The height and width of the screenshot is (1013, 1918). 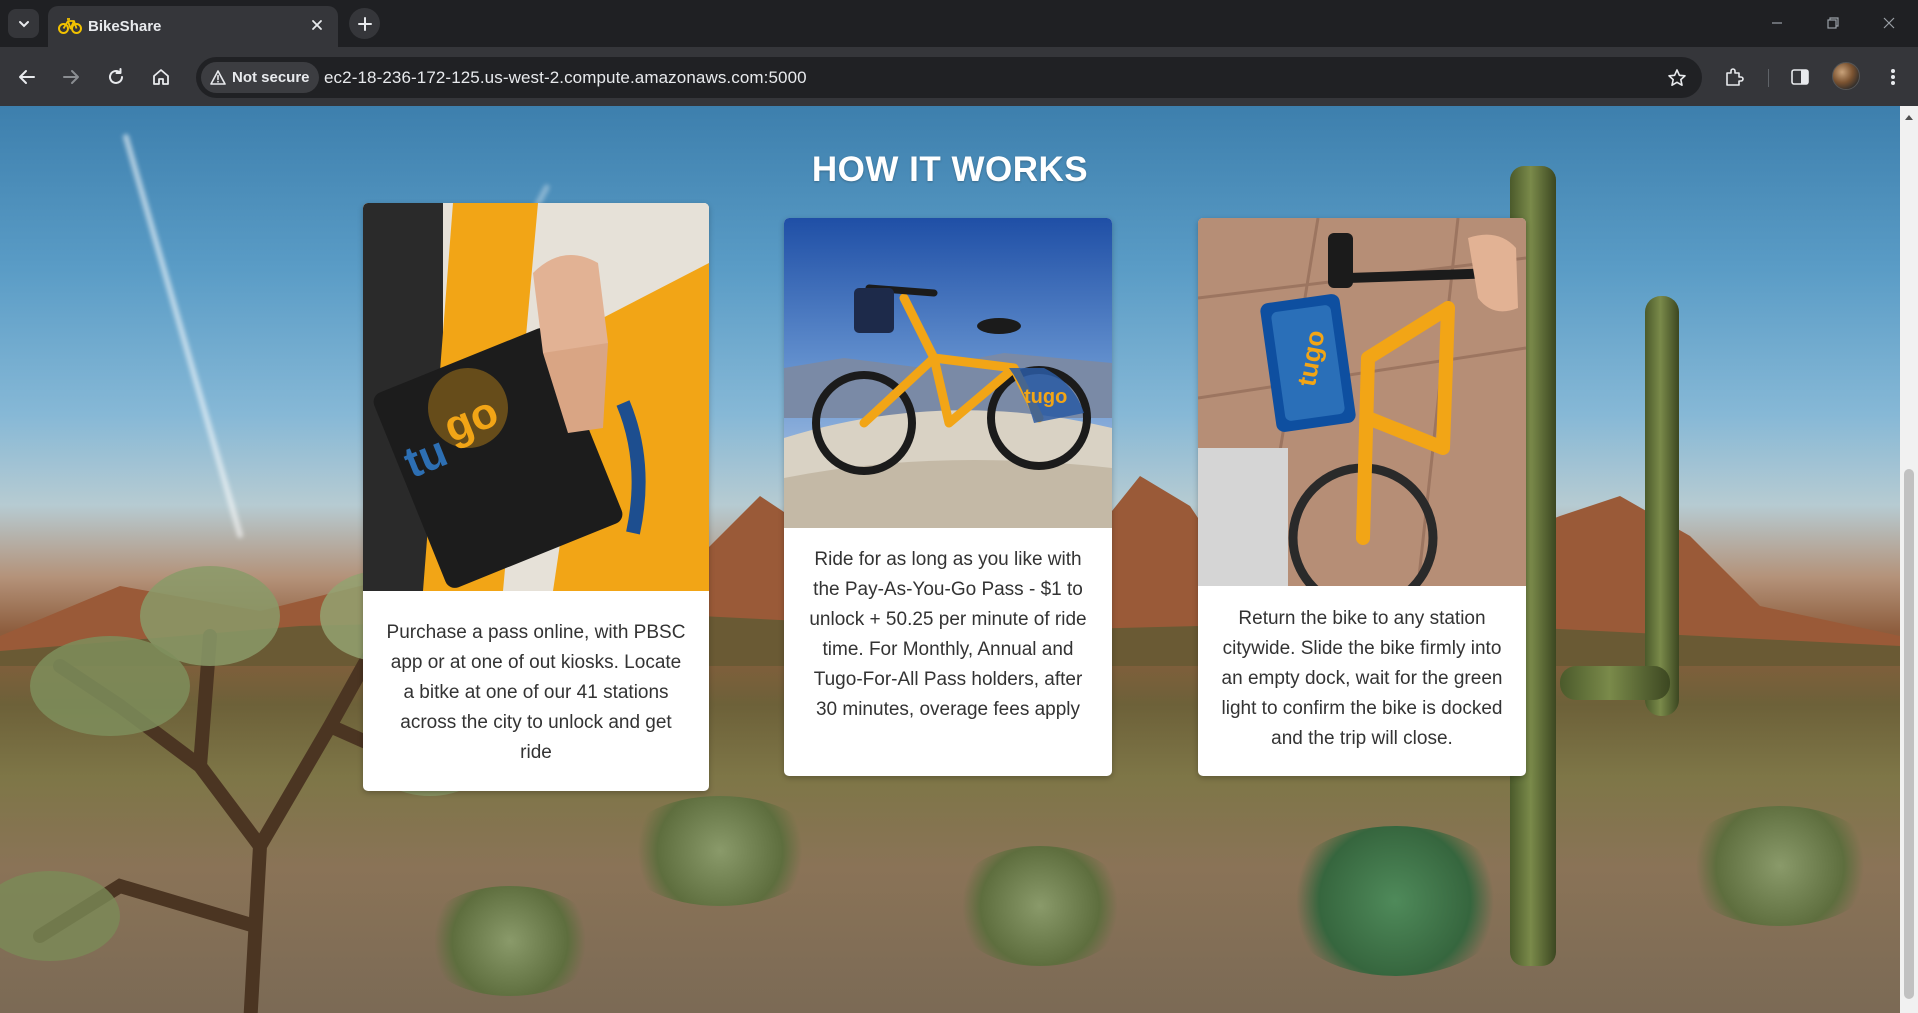 I want to click on side-panel-button, so click(x=1800, y=77).